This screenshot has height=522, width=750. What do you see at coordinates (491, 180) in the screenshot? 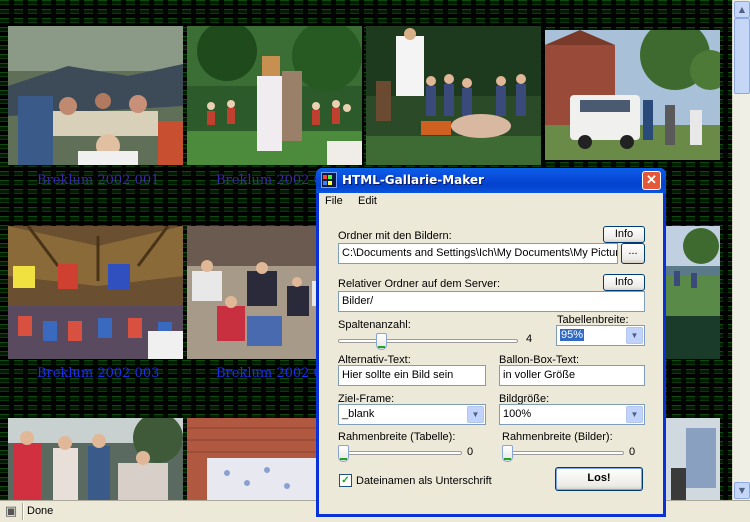
I see `dialog-titlebar: HTML-Gallarie-Maker ✕` at bounding box center [491, 180].